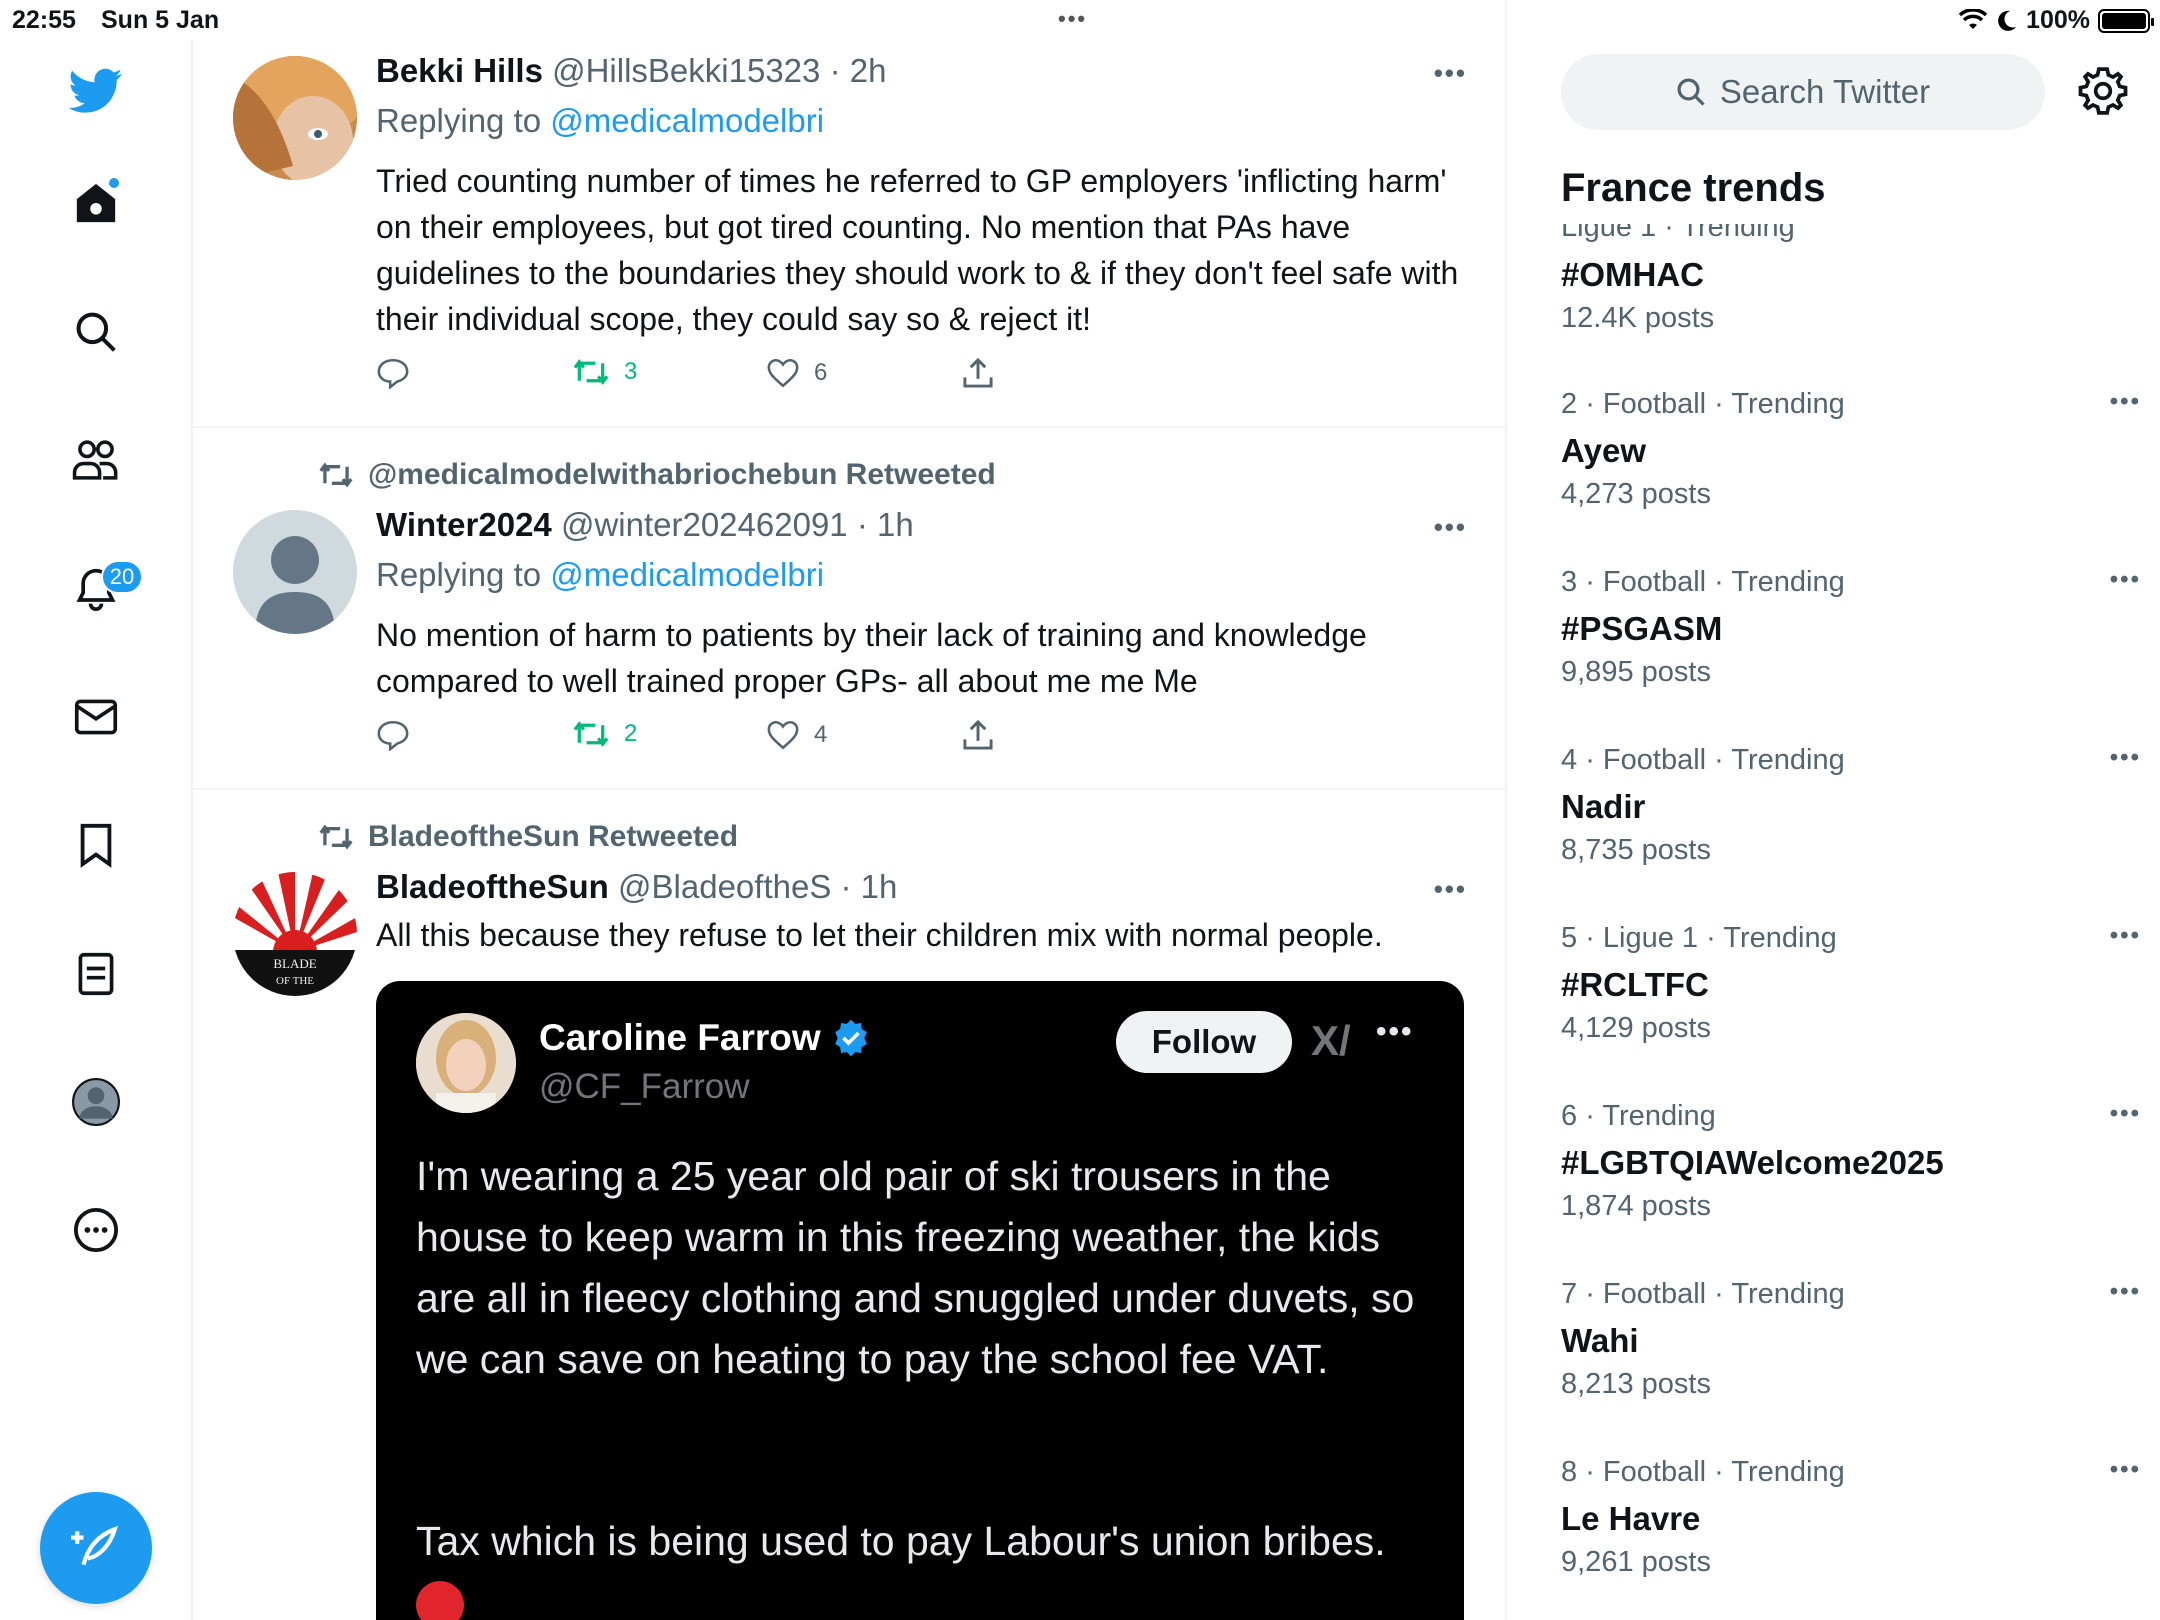  I want to click on communities-icon, so click(95, 460).